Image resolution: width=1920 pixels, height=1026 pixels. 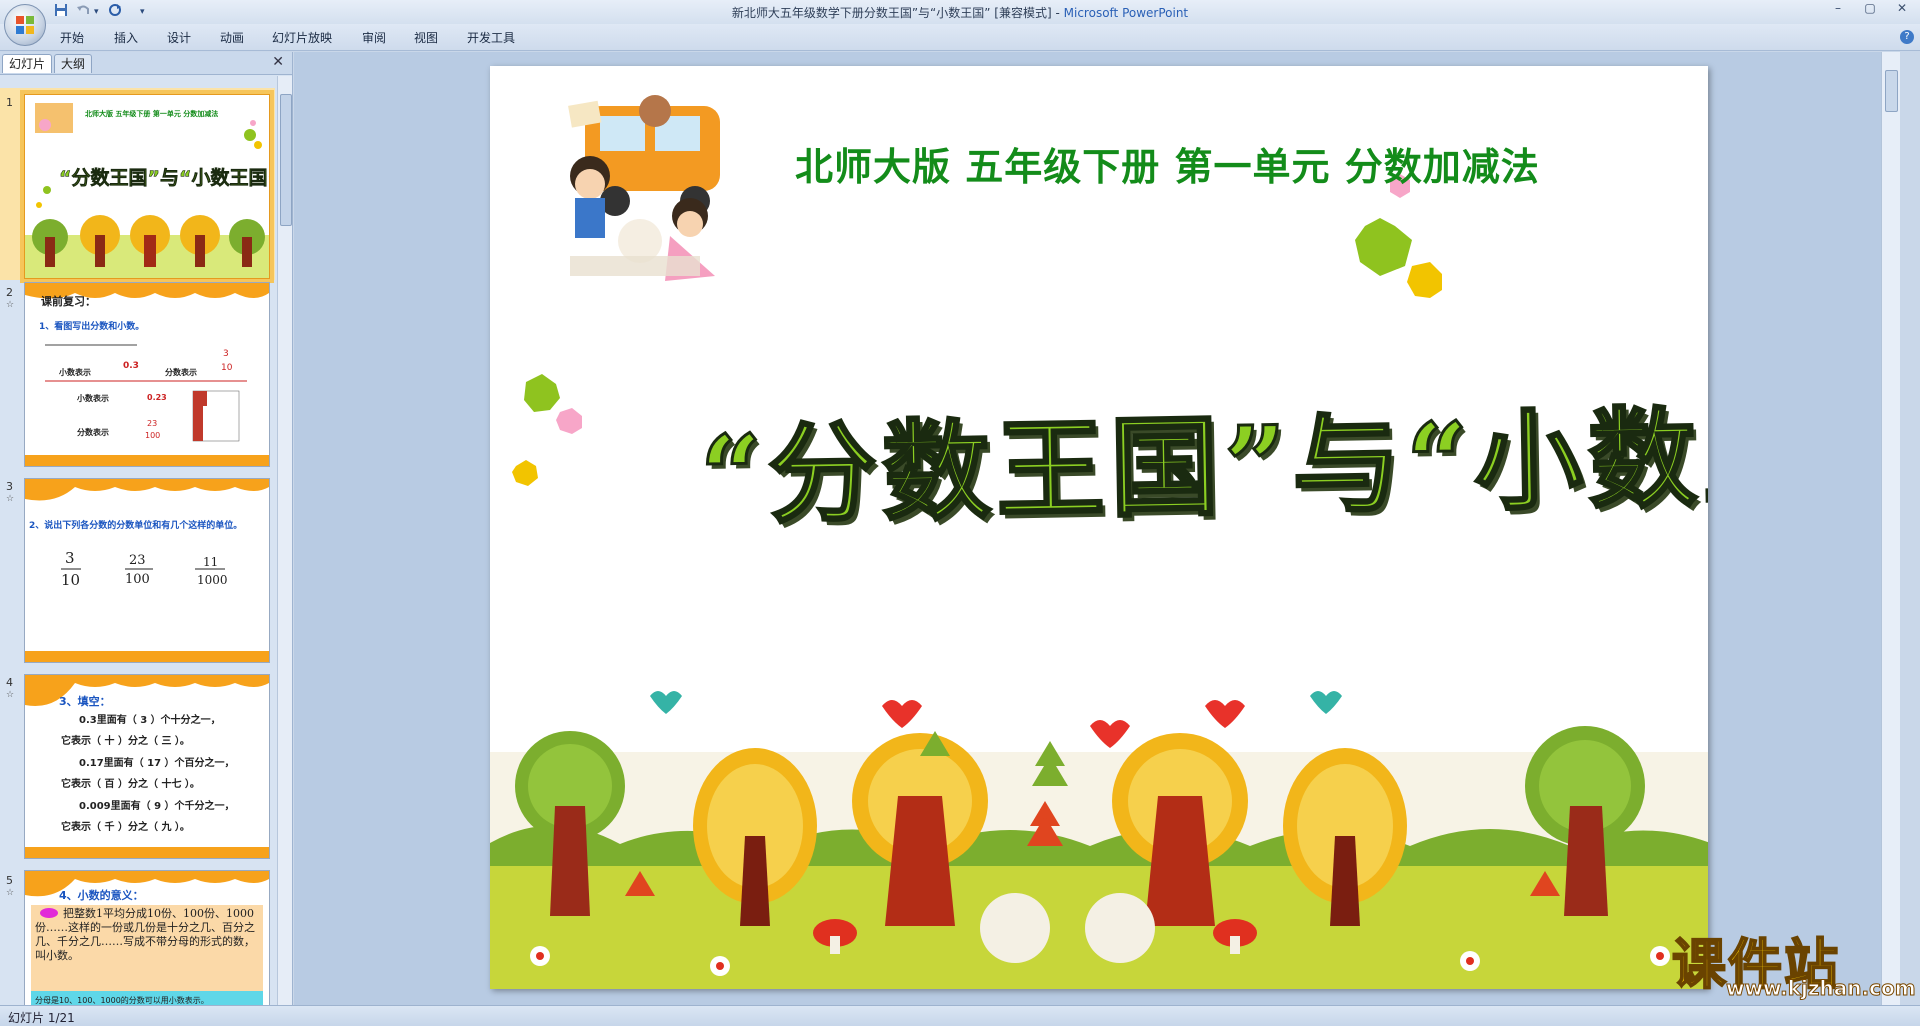 I want to click on thumbnail-3-frac-num: 11, so click(x=211, y=562).